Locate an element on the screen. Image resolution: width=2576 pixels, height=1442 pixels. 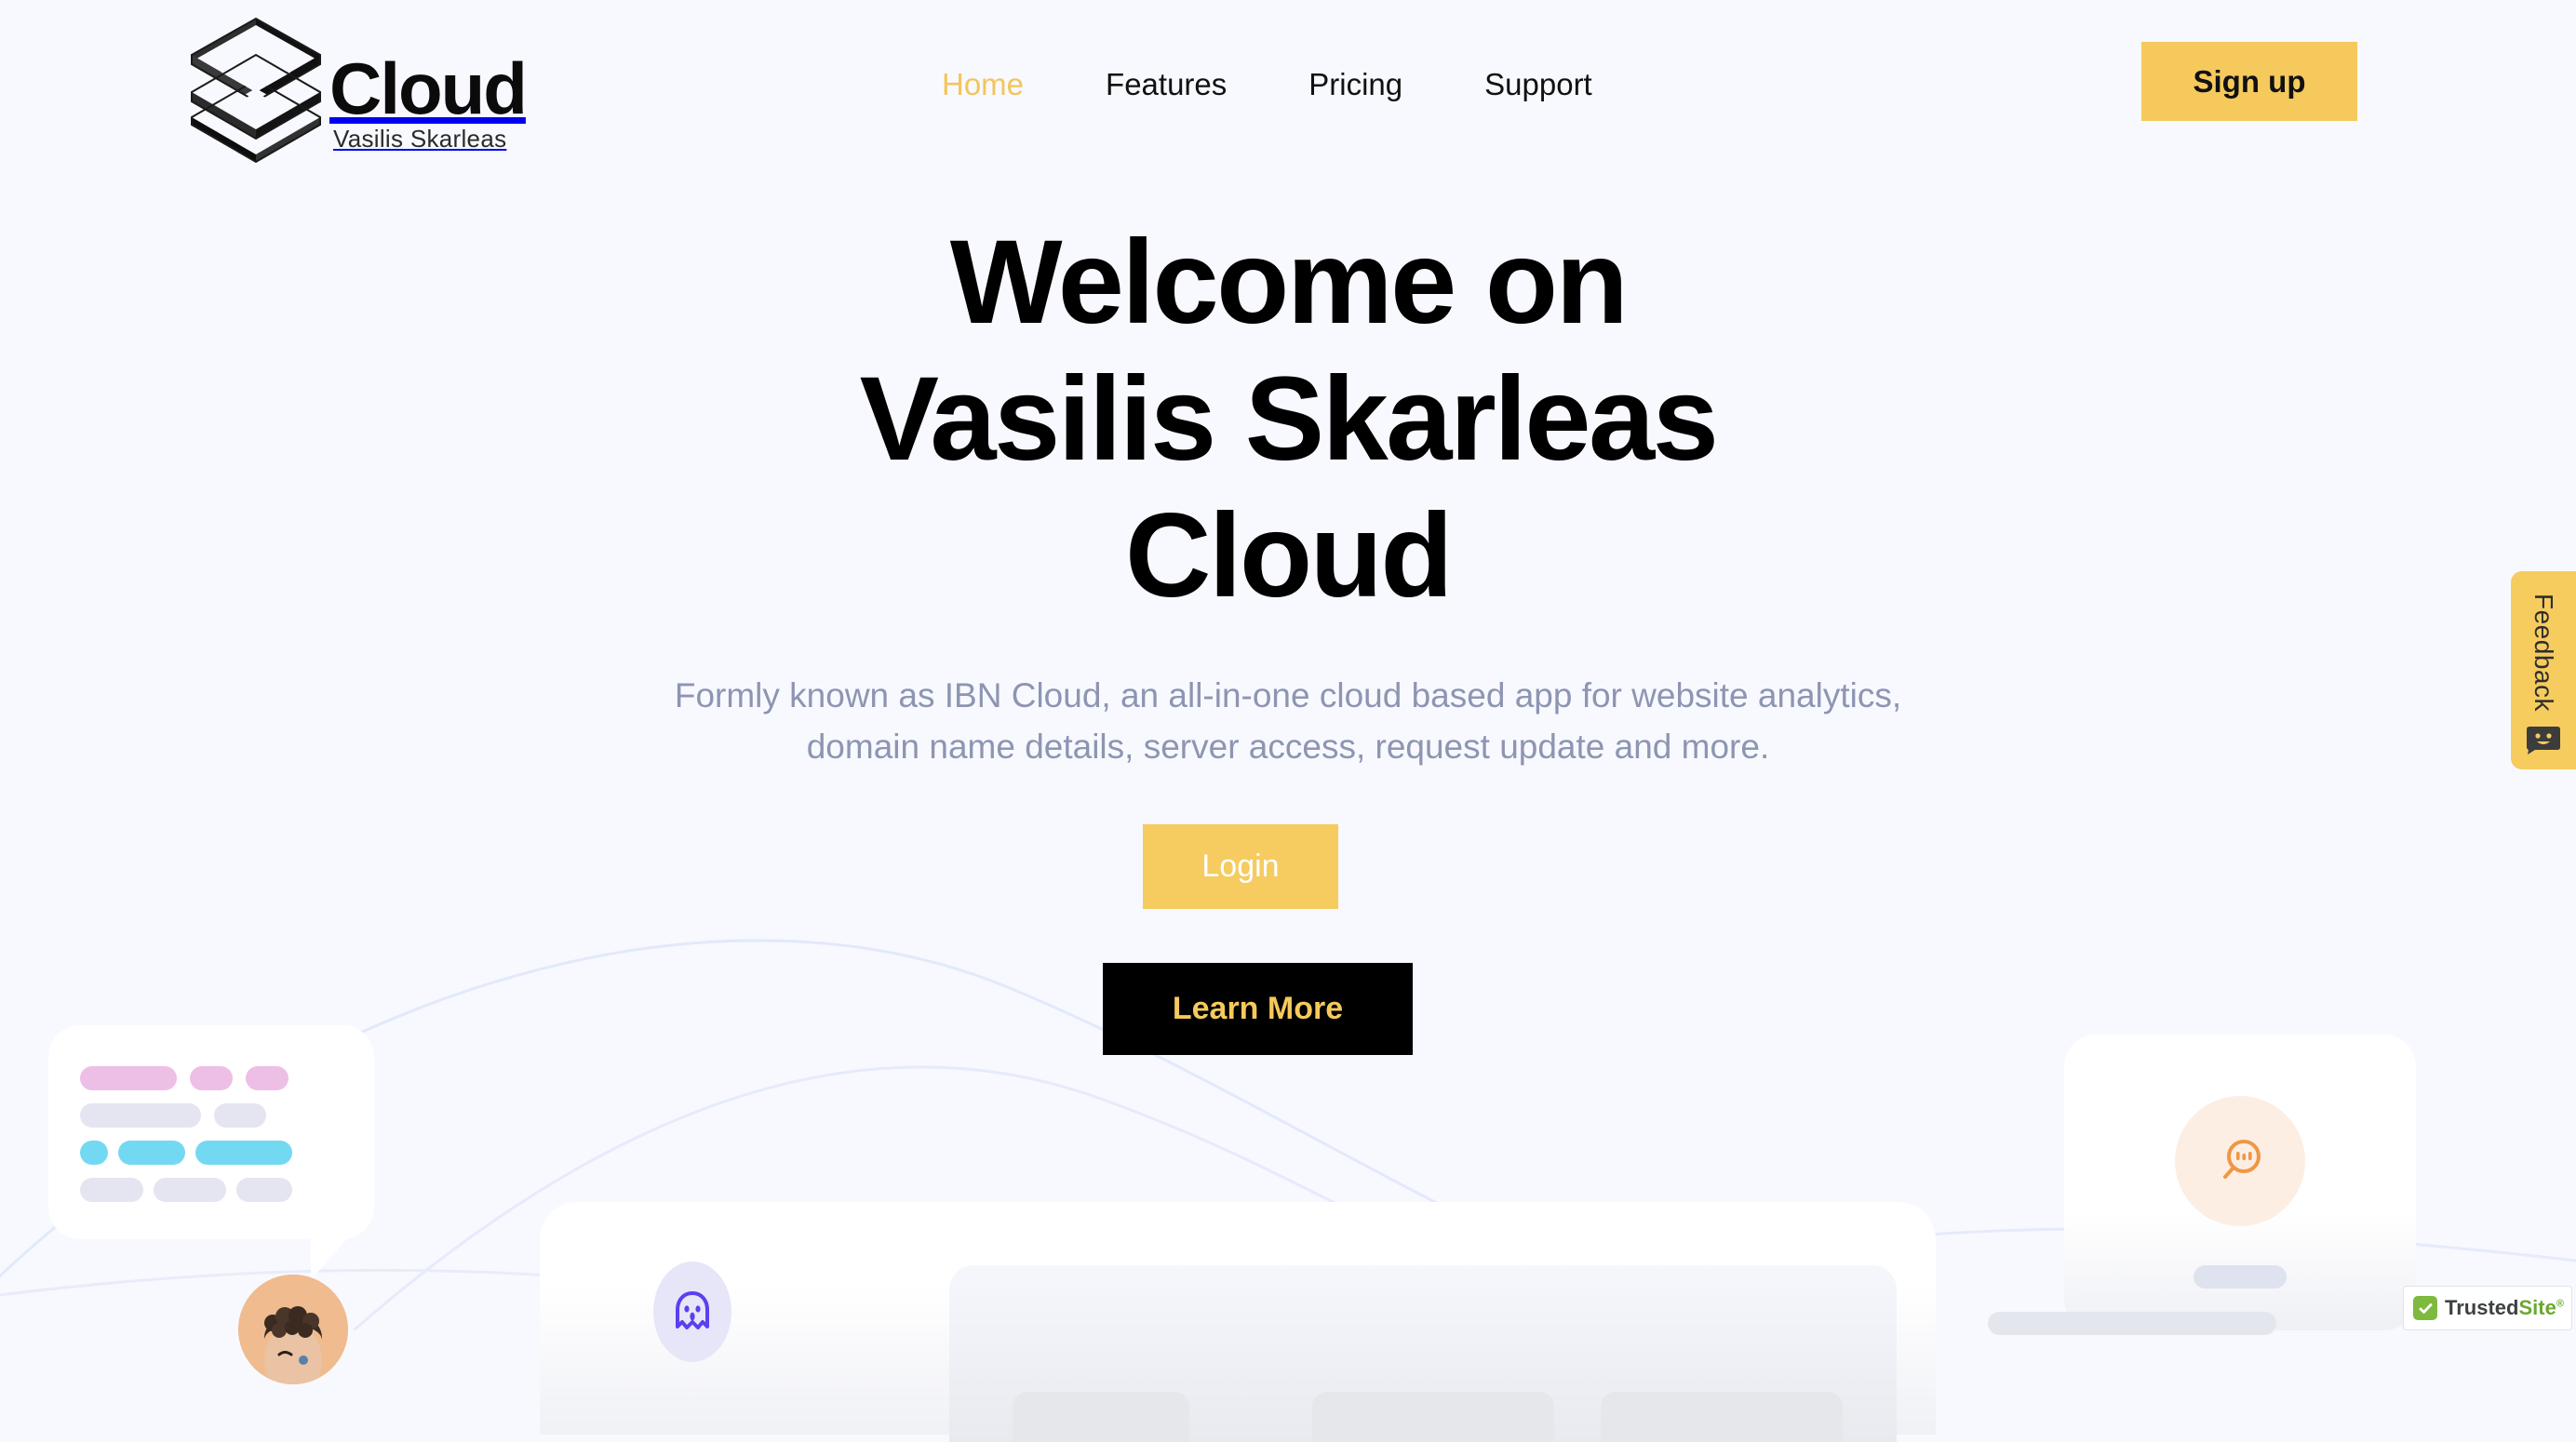
ghost-icon-badge is located at coordinates (692, 1312).